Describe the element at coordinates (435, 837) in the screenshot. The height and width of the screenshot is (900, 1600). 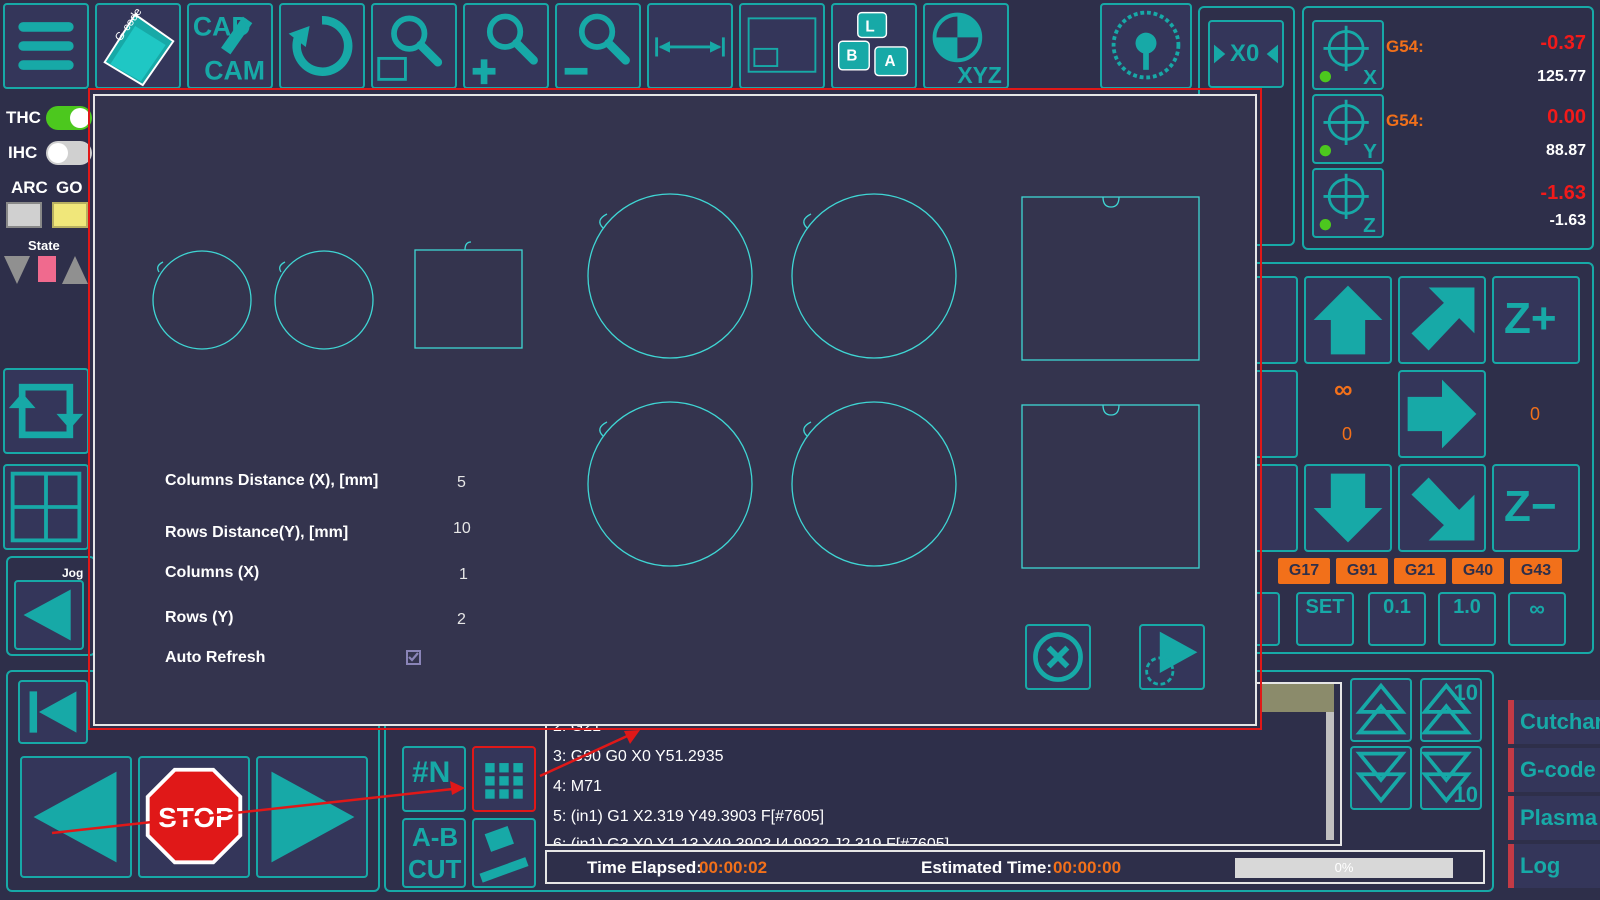
I see `ab-cut-top-label: A-B` at that location.